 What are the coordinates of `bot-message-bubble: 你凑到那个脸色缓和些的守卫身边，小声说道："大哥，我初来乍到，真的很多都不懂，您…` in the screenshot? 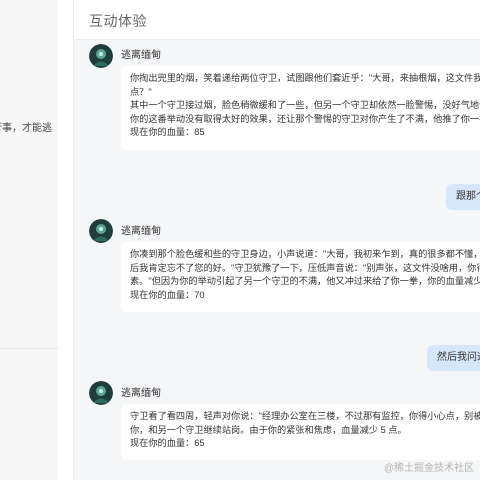 It's located at (300, 277).